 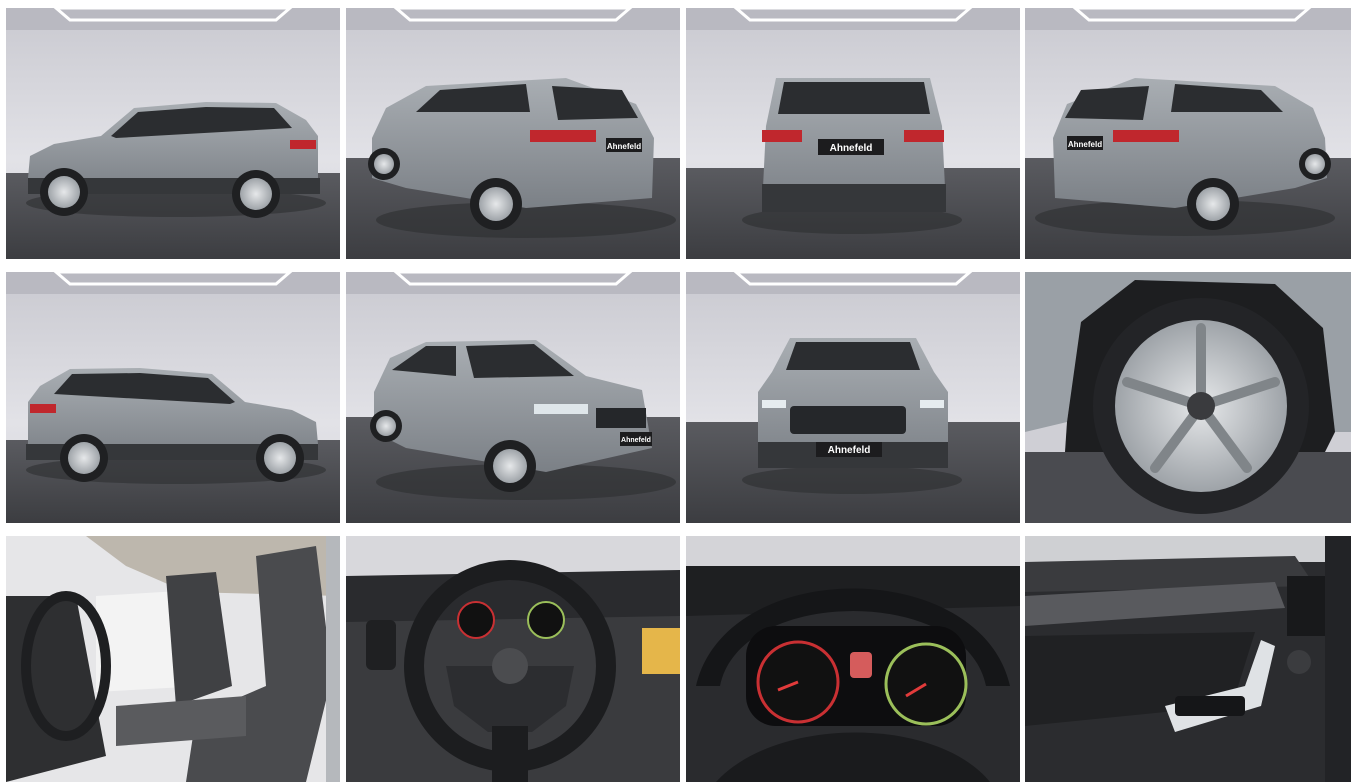 I want to click on photo-wheel-closeup-image, so click(x=1188, y=397).